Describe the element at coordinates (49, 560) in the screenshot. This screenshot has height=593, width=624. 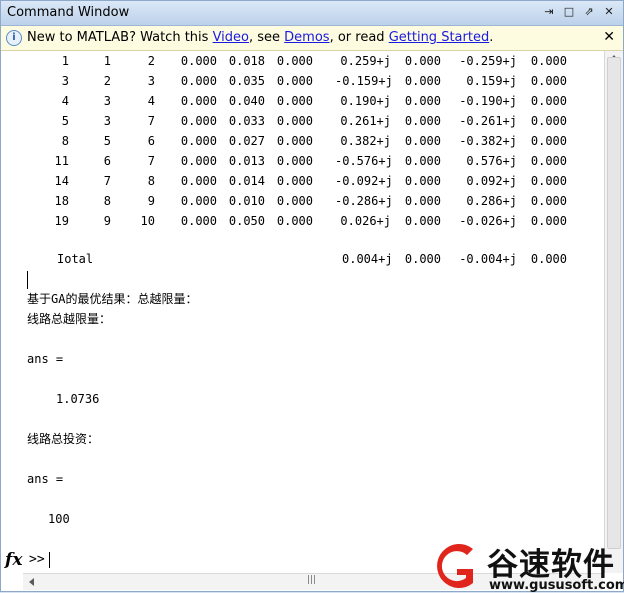
I see `input-caret` at that location.